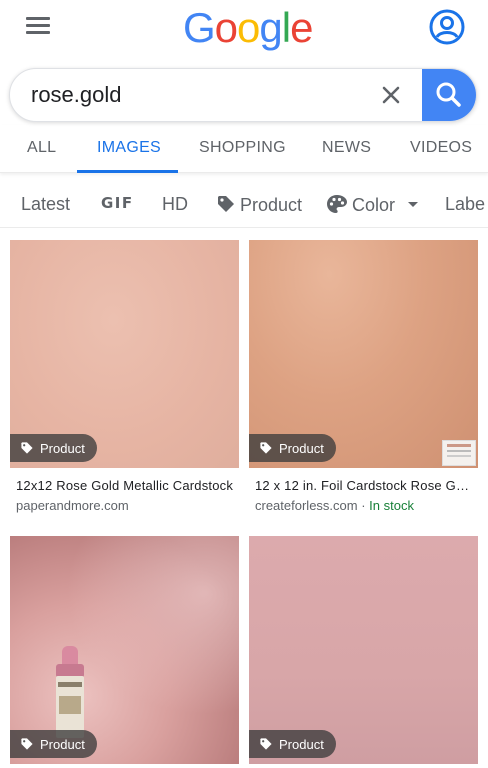 Image resolution: width=488 pixels, height=768 pixels. What do you see at coordinates (117, 203) in the screenshot?
I see `chip-gif: GIF` at bounding box center [117, 203].